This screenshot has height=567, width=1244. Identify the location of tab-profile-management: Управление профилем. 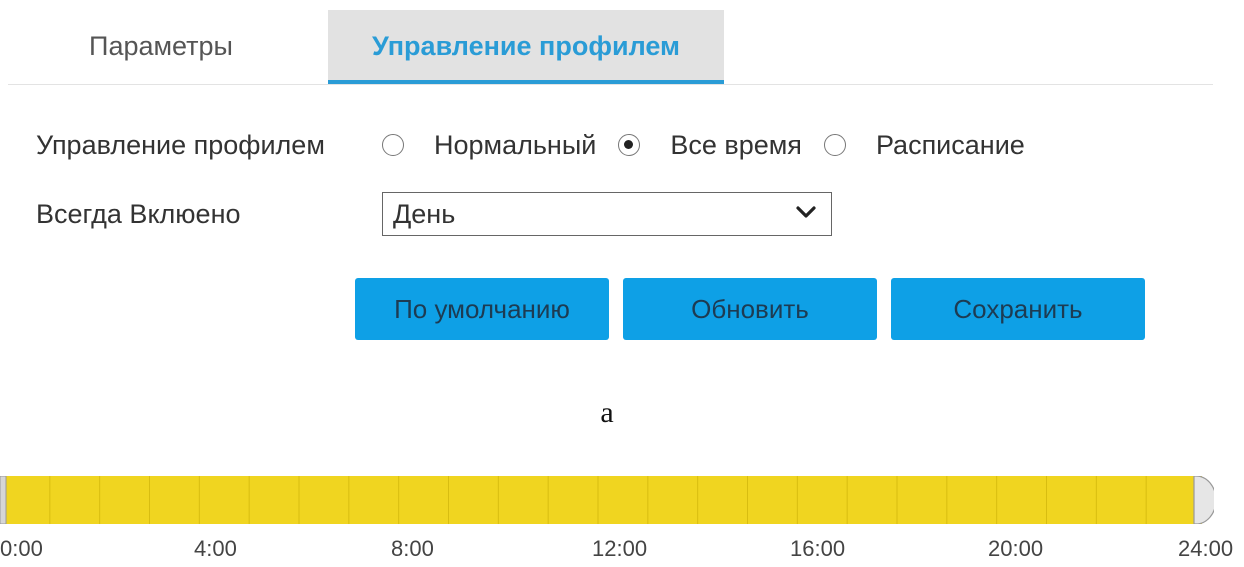
(526, 47).